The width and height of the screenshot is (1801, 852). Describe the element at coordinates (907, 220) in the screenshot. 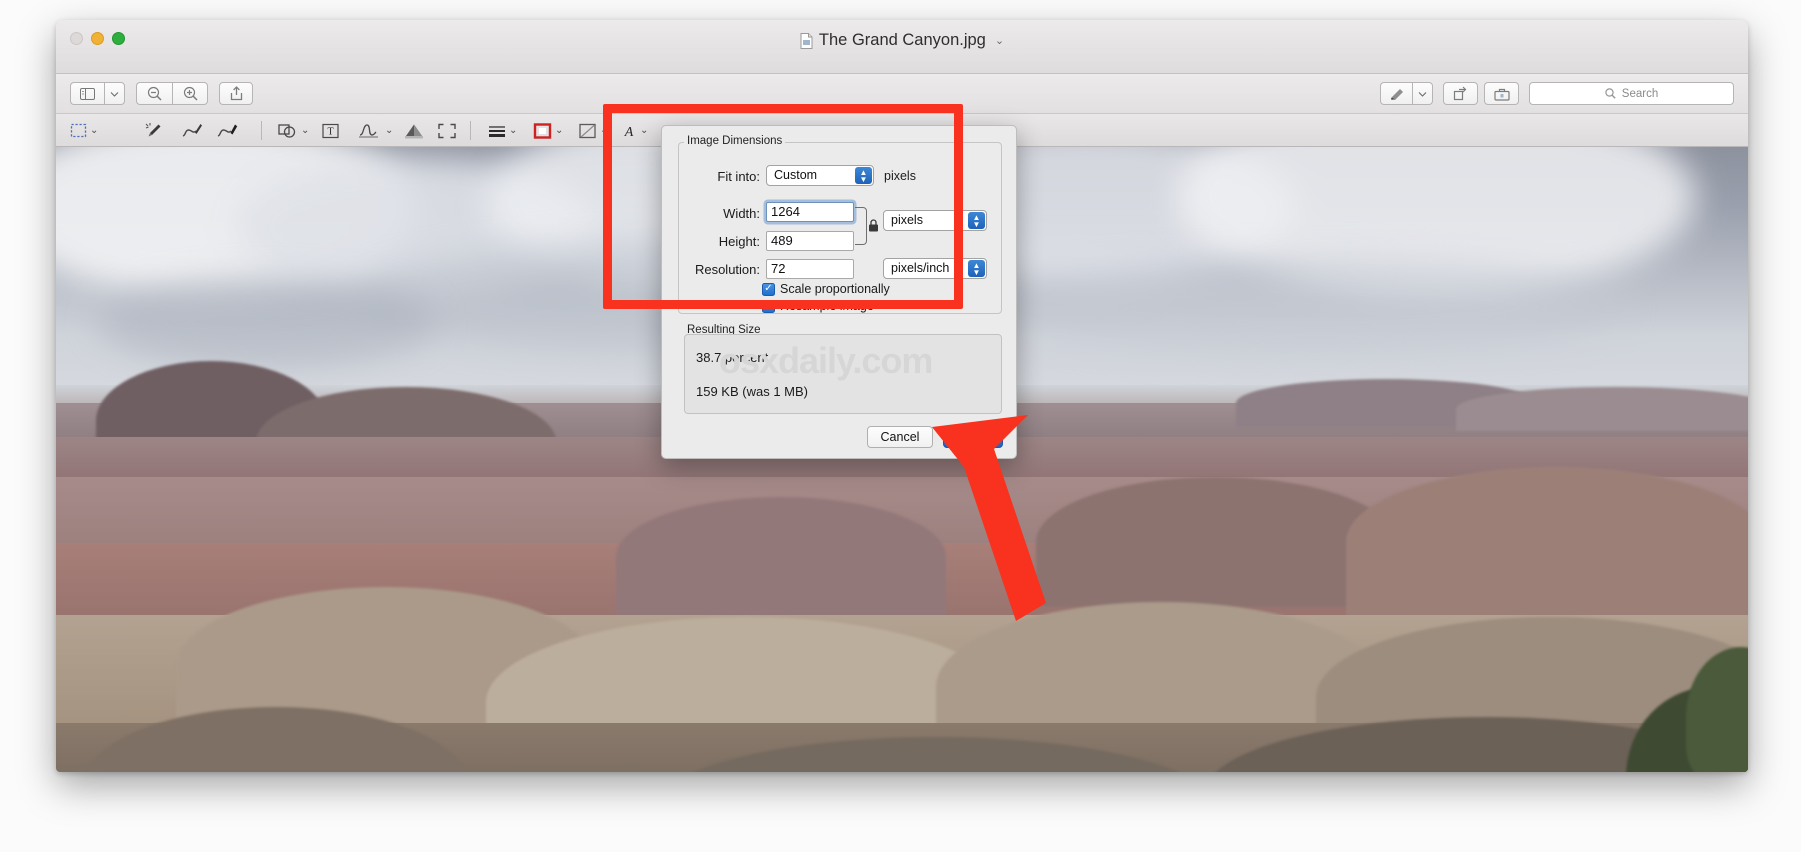

I see `size-unit-value: pixels` at that location.